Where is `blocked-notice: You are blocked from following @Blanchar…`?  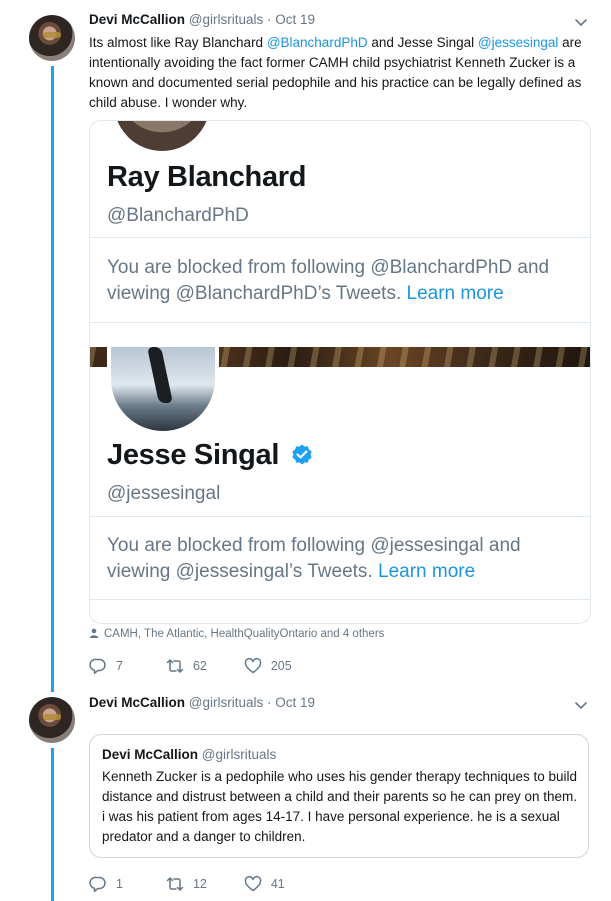 blocked-notice: You are blocked from following @Blanchar… is located at coordinates (337, 281).